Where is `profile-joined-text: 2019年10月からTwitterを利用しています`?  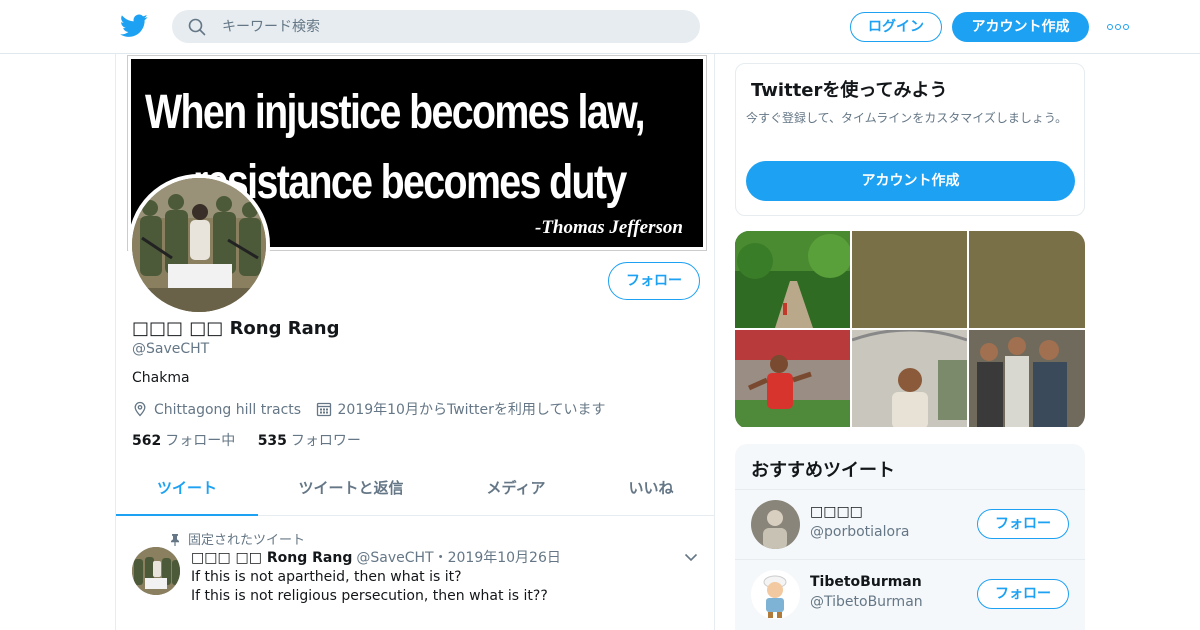
profile-joined-text: 2019年10月からTwitterを利用しています is located at coordinates (471, 410).